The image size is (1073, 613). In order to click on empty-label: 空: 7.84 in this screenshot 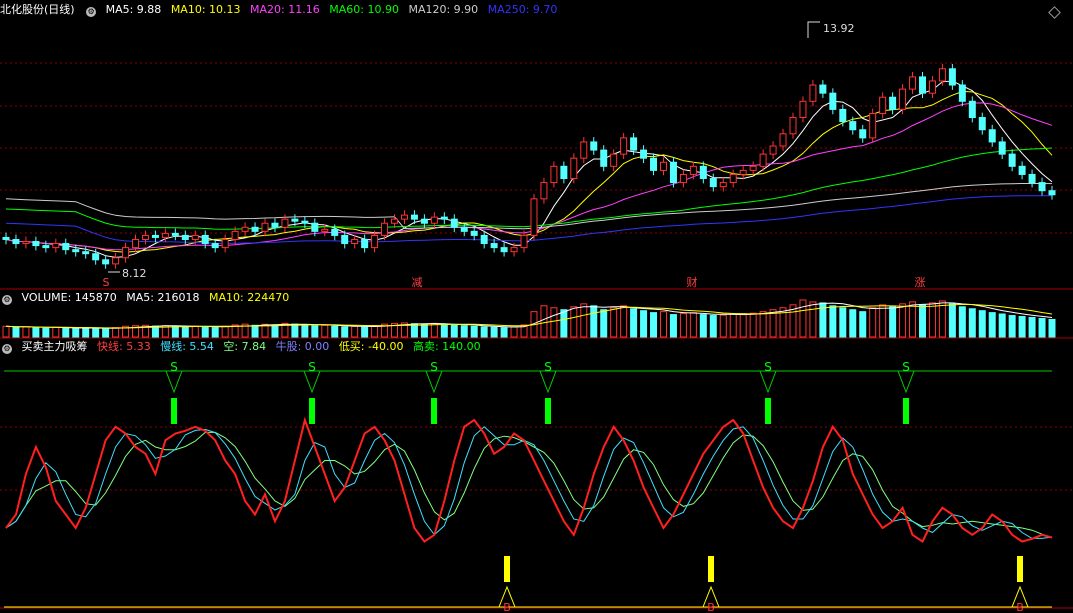, I will do `click(245, 346)`.